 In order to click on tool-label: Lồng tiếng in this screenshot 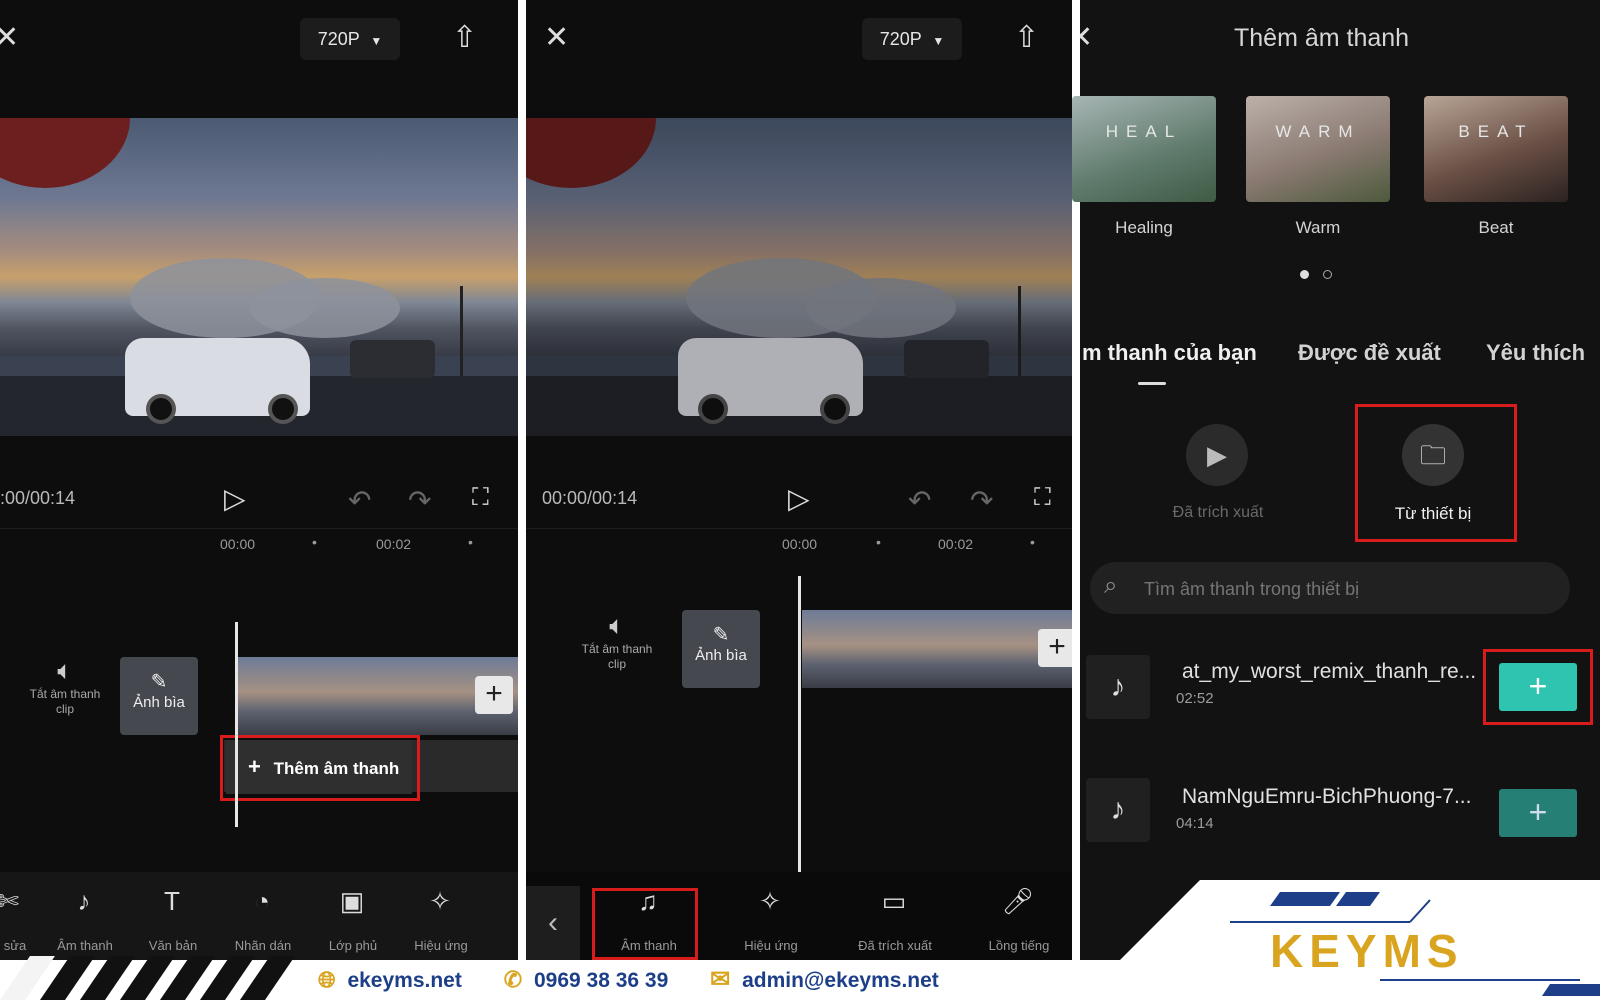, I will do `click(1019, 945)`.